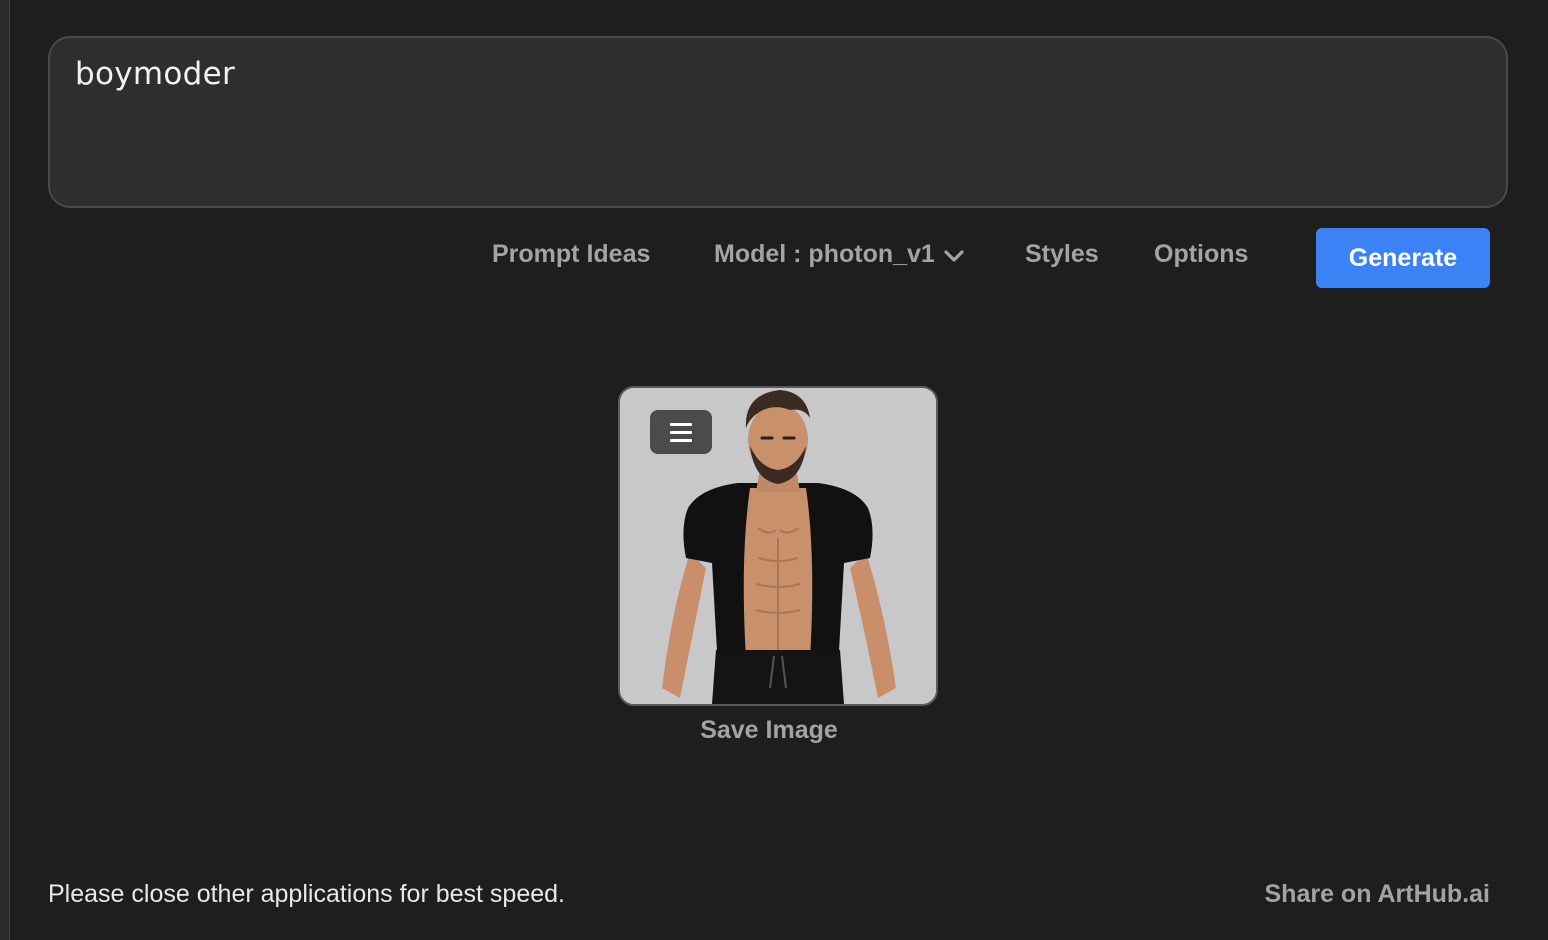 This screenshot has height=940, width=1548. Describe the element at coordinates (1062, 254) in the screenshot. I see `styles-button: Styles` at that location.